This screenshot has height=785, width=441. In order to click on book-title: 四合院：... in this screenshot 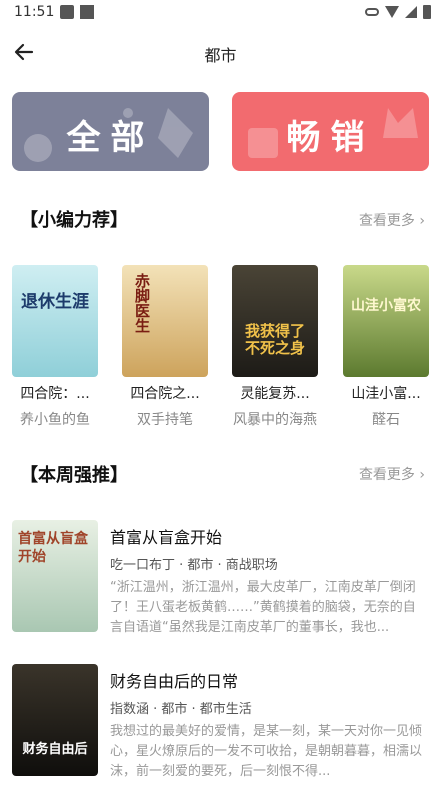, I will do `click(55, 394)`.